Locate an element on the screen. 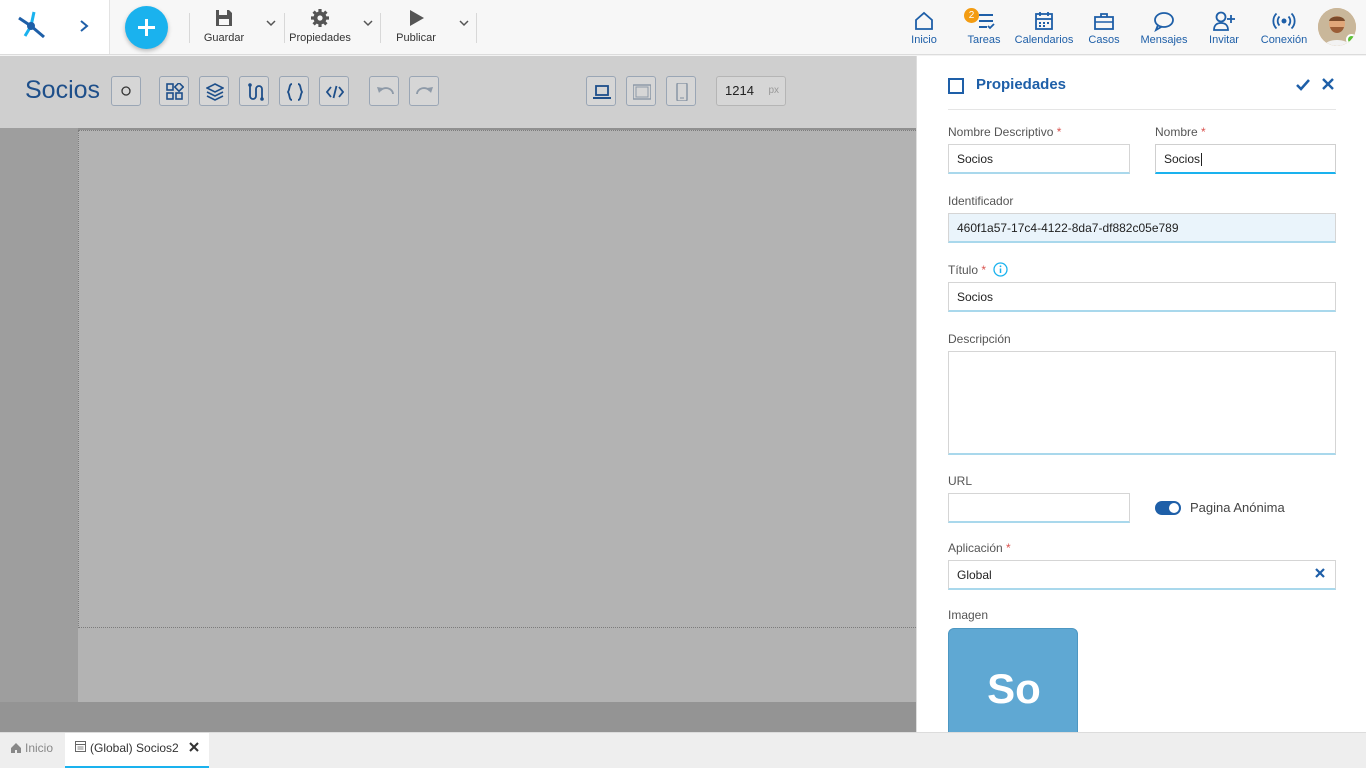 The height and width of the screenshot is (768, 1366). nav-calendarios: Calendarios is located at coordinates (1044, 28).